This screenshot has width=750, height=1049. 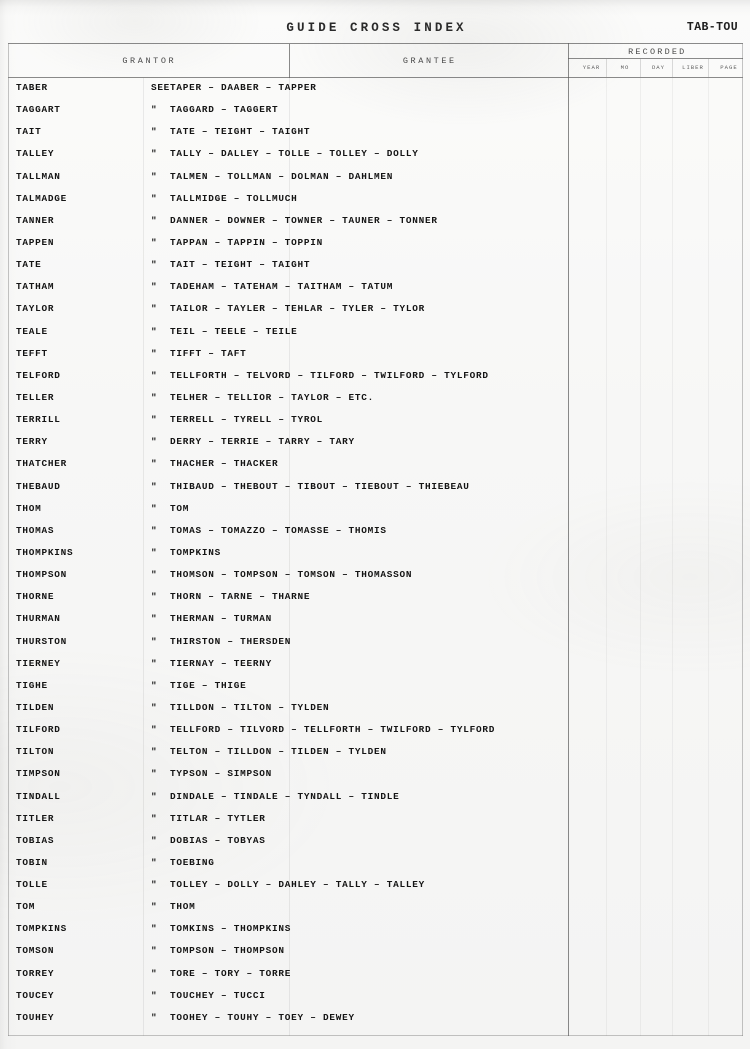 What do you see at coordinates (196, 552) in the screenshot?
I see `grantee-variants: TOMPKINS` at bounding box center [196, 552].